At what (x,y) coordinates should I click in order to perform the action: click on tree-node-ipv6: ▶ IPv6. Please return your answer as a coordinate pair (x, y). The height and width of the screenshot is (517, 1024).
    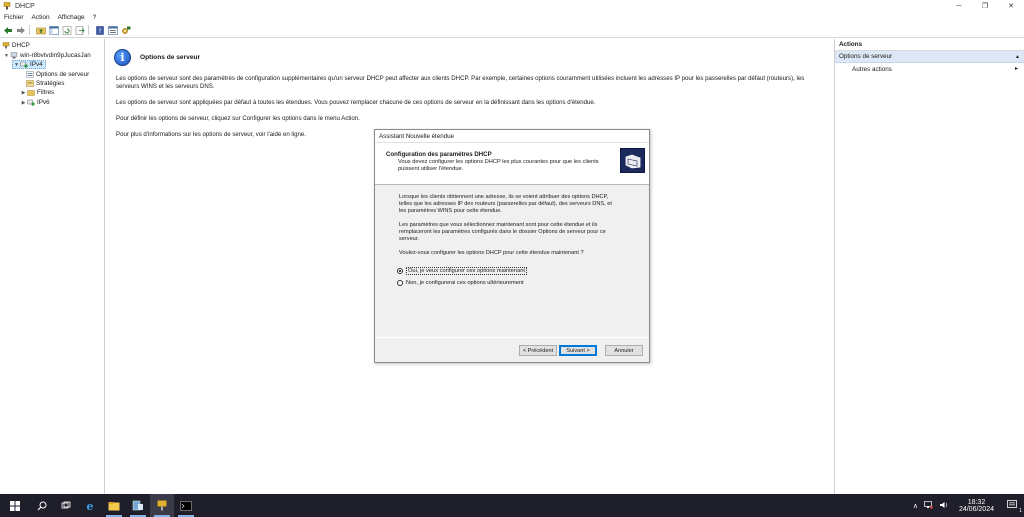
    Looking at the image, I should click on (35, 102).